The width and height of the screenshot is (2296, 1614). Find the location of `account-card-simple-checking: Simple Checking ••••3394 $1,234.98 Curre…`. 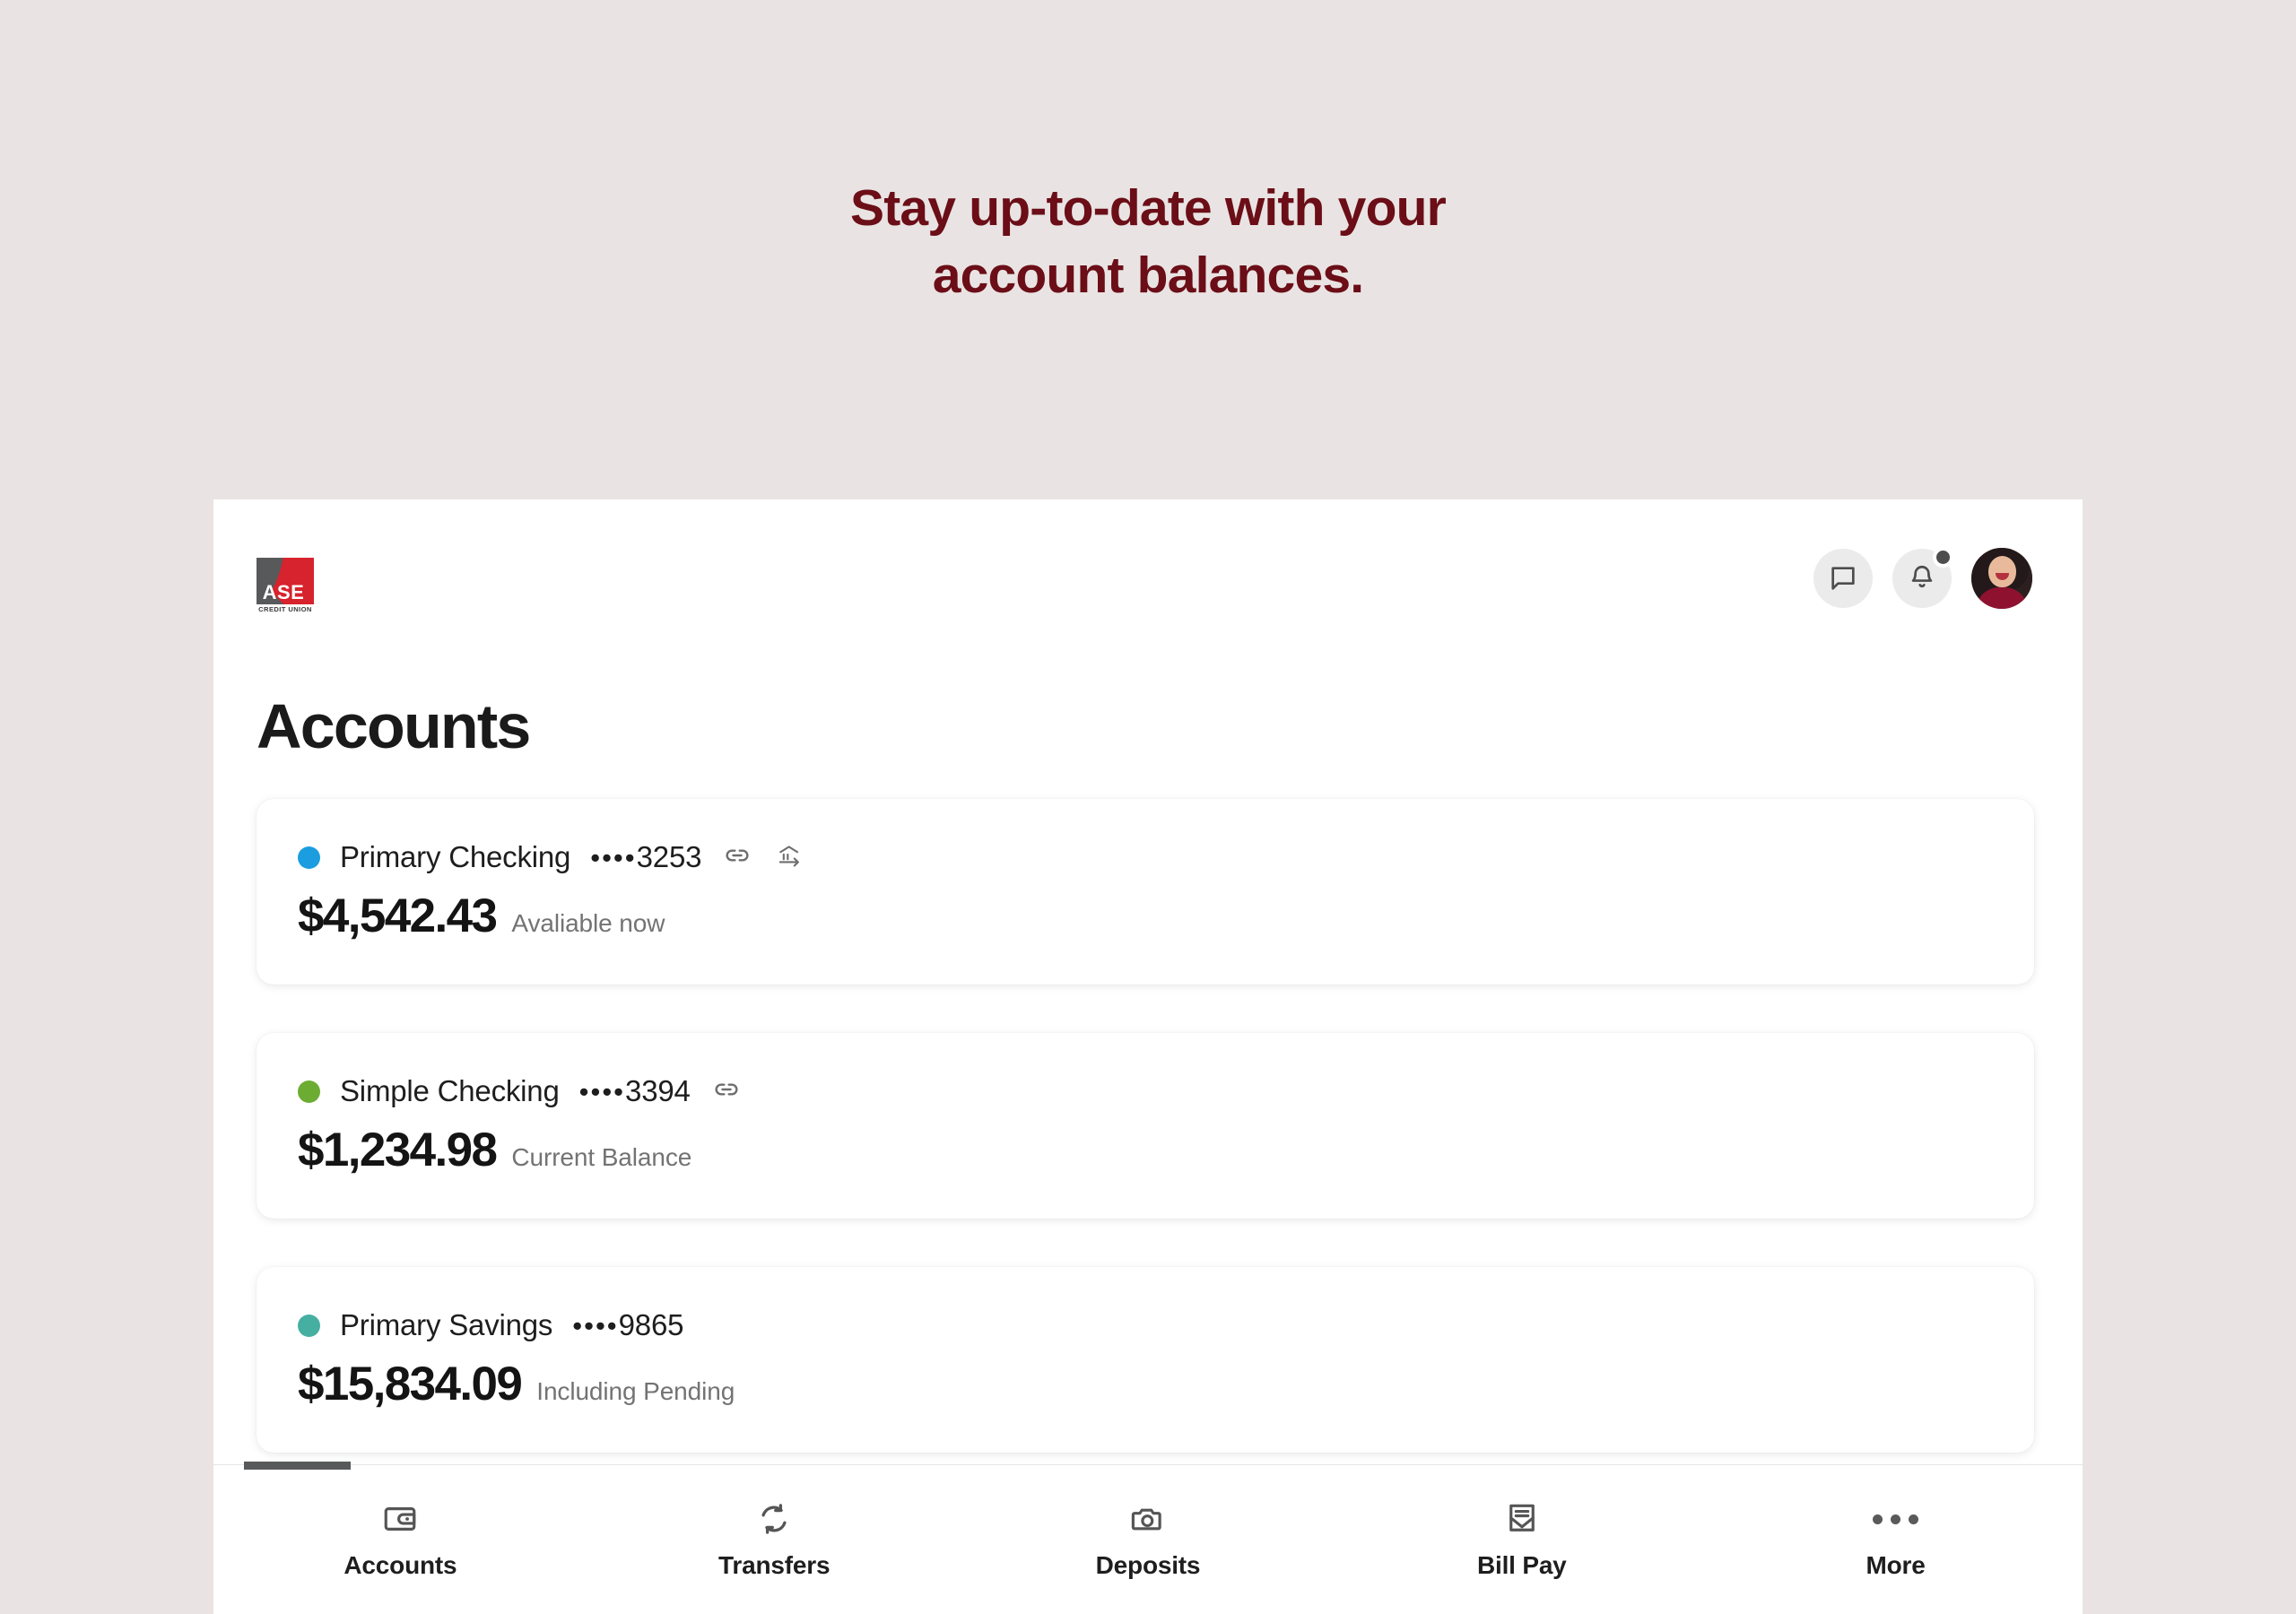

account-card-simple-checking: Simple Checking ••••3394 $1,234.98 Curre… is located at coordinates (1145, 1126).